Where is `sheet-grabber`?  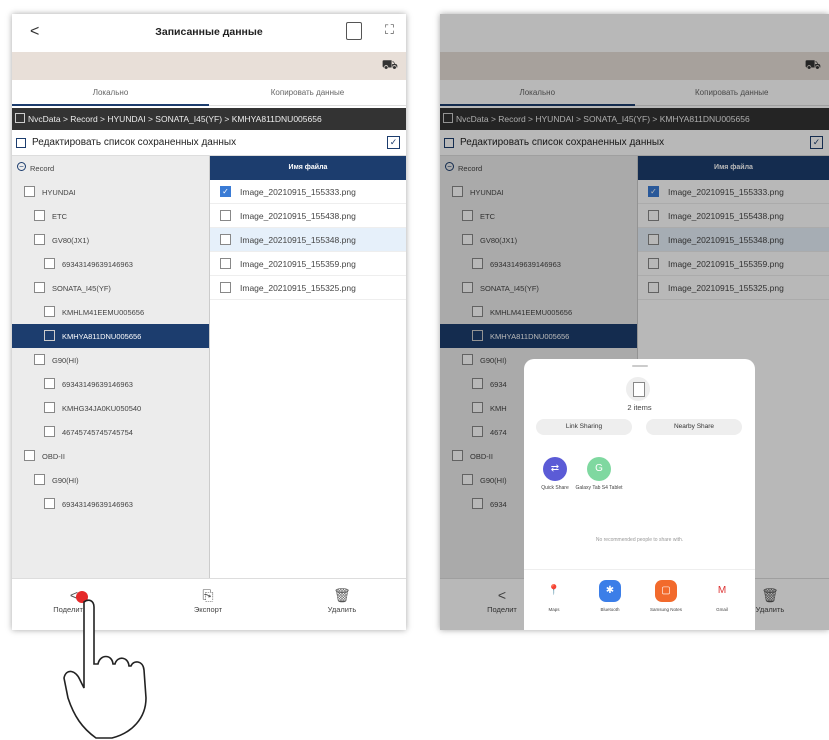 sheet-grabber is located at coordinates (640, 366).